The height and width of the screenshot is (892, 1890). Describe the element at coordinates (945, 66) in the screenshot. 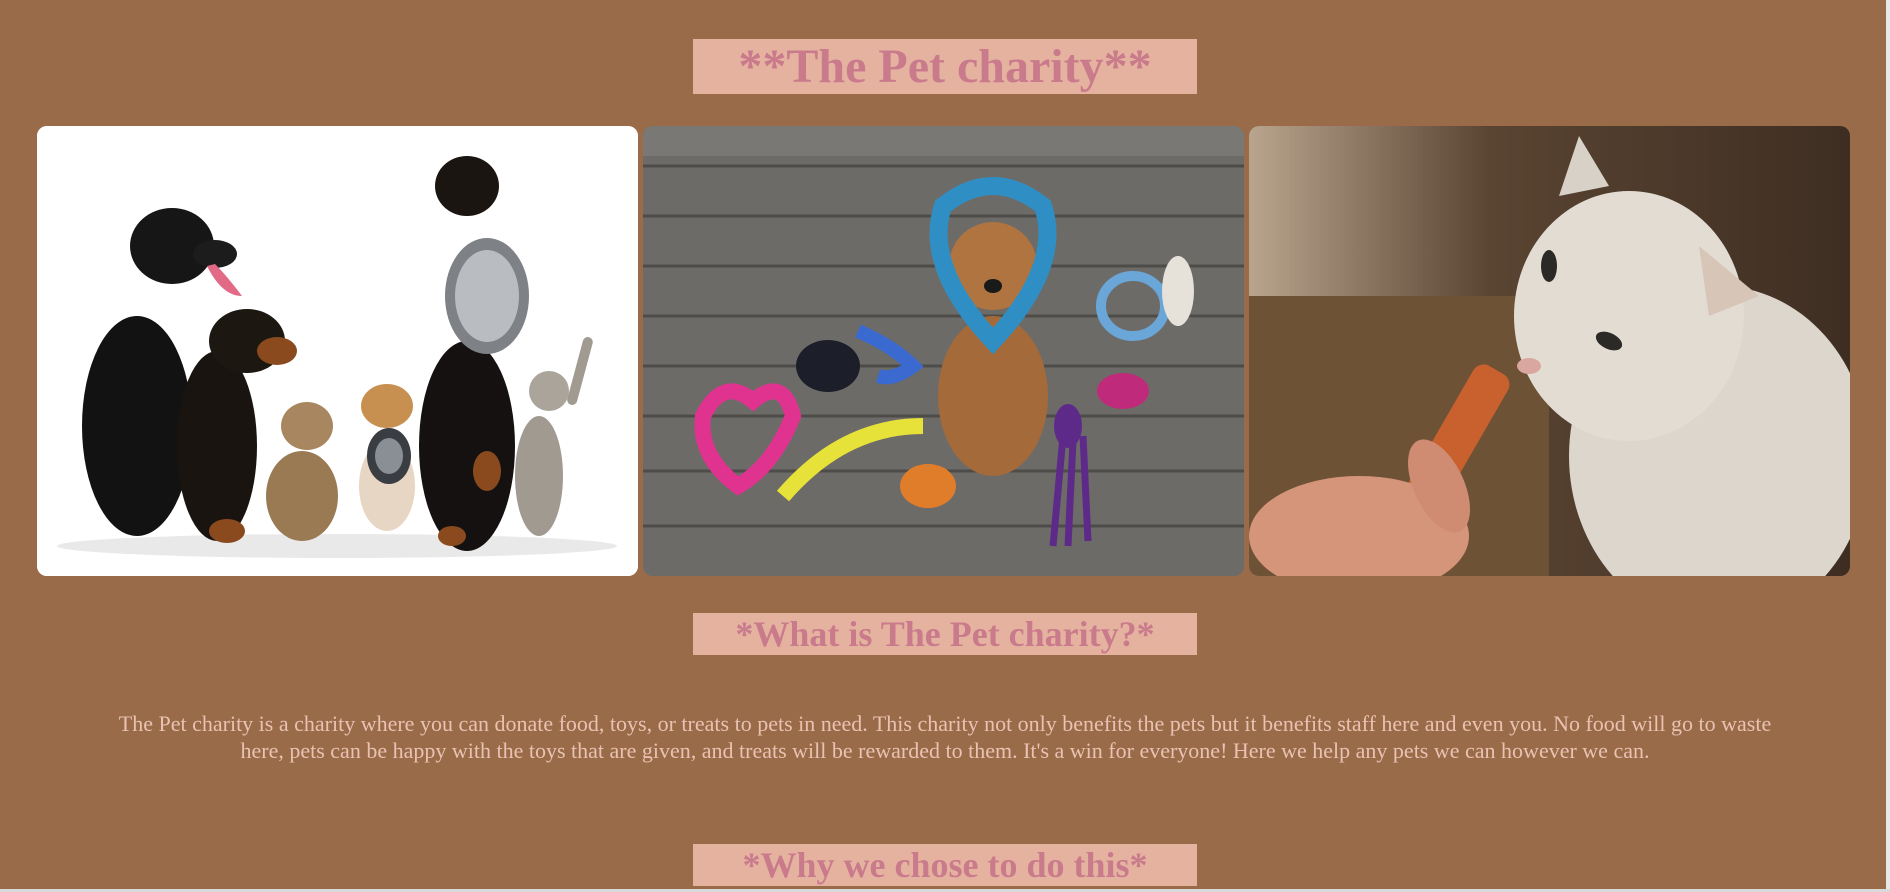

I see `page-title: **The Pet charity**` at that location.